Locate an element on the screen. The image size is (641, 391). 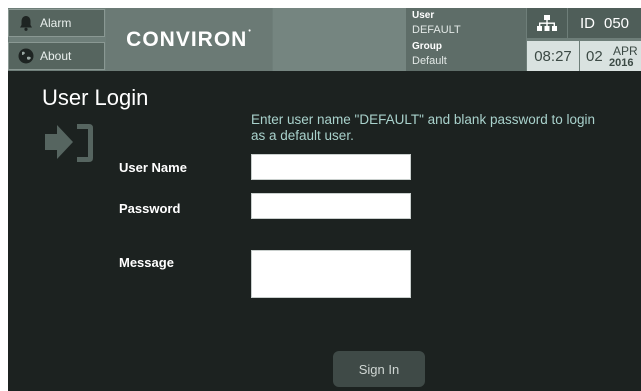
user-label: User is located at coordinates (423, 15).